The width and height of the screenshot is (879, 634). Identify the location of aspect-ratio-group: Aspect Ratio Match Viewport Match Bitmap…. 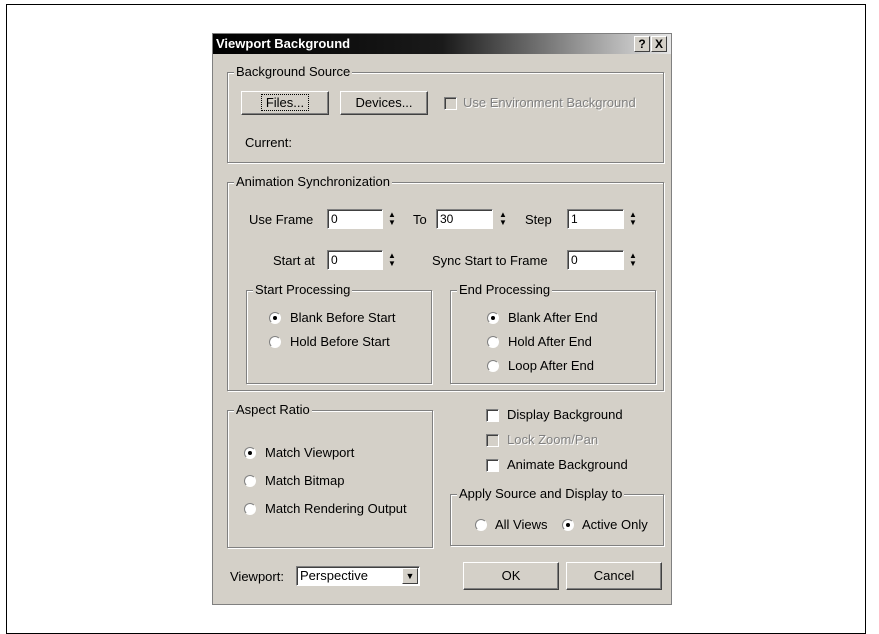
(330, 475).